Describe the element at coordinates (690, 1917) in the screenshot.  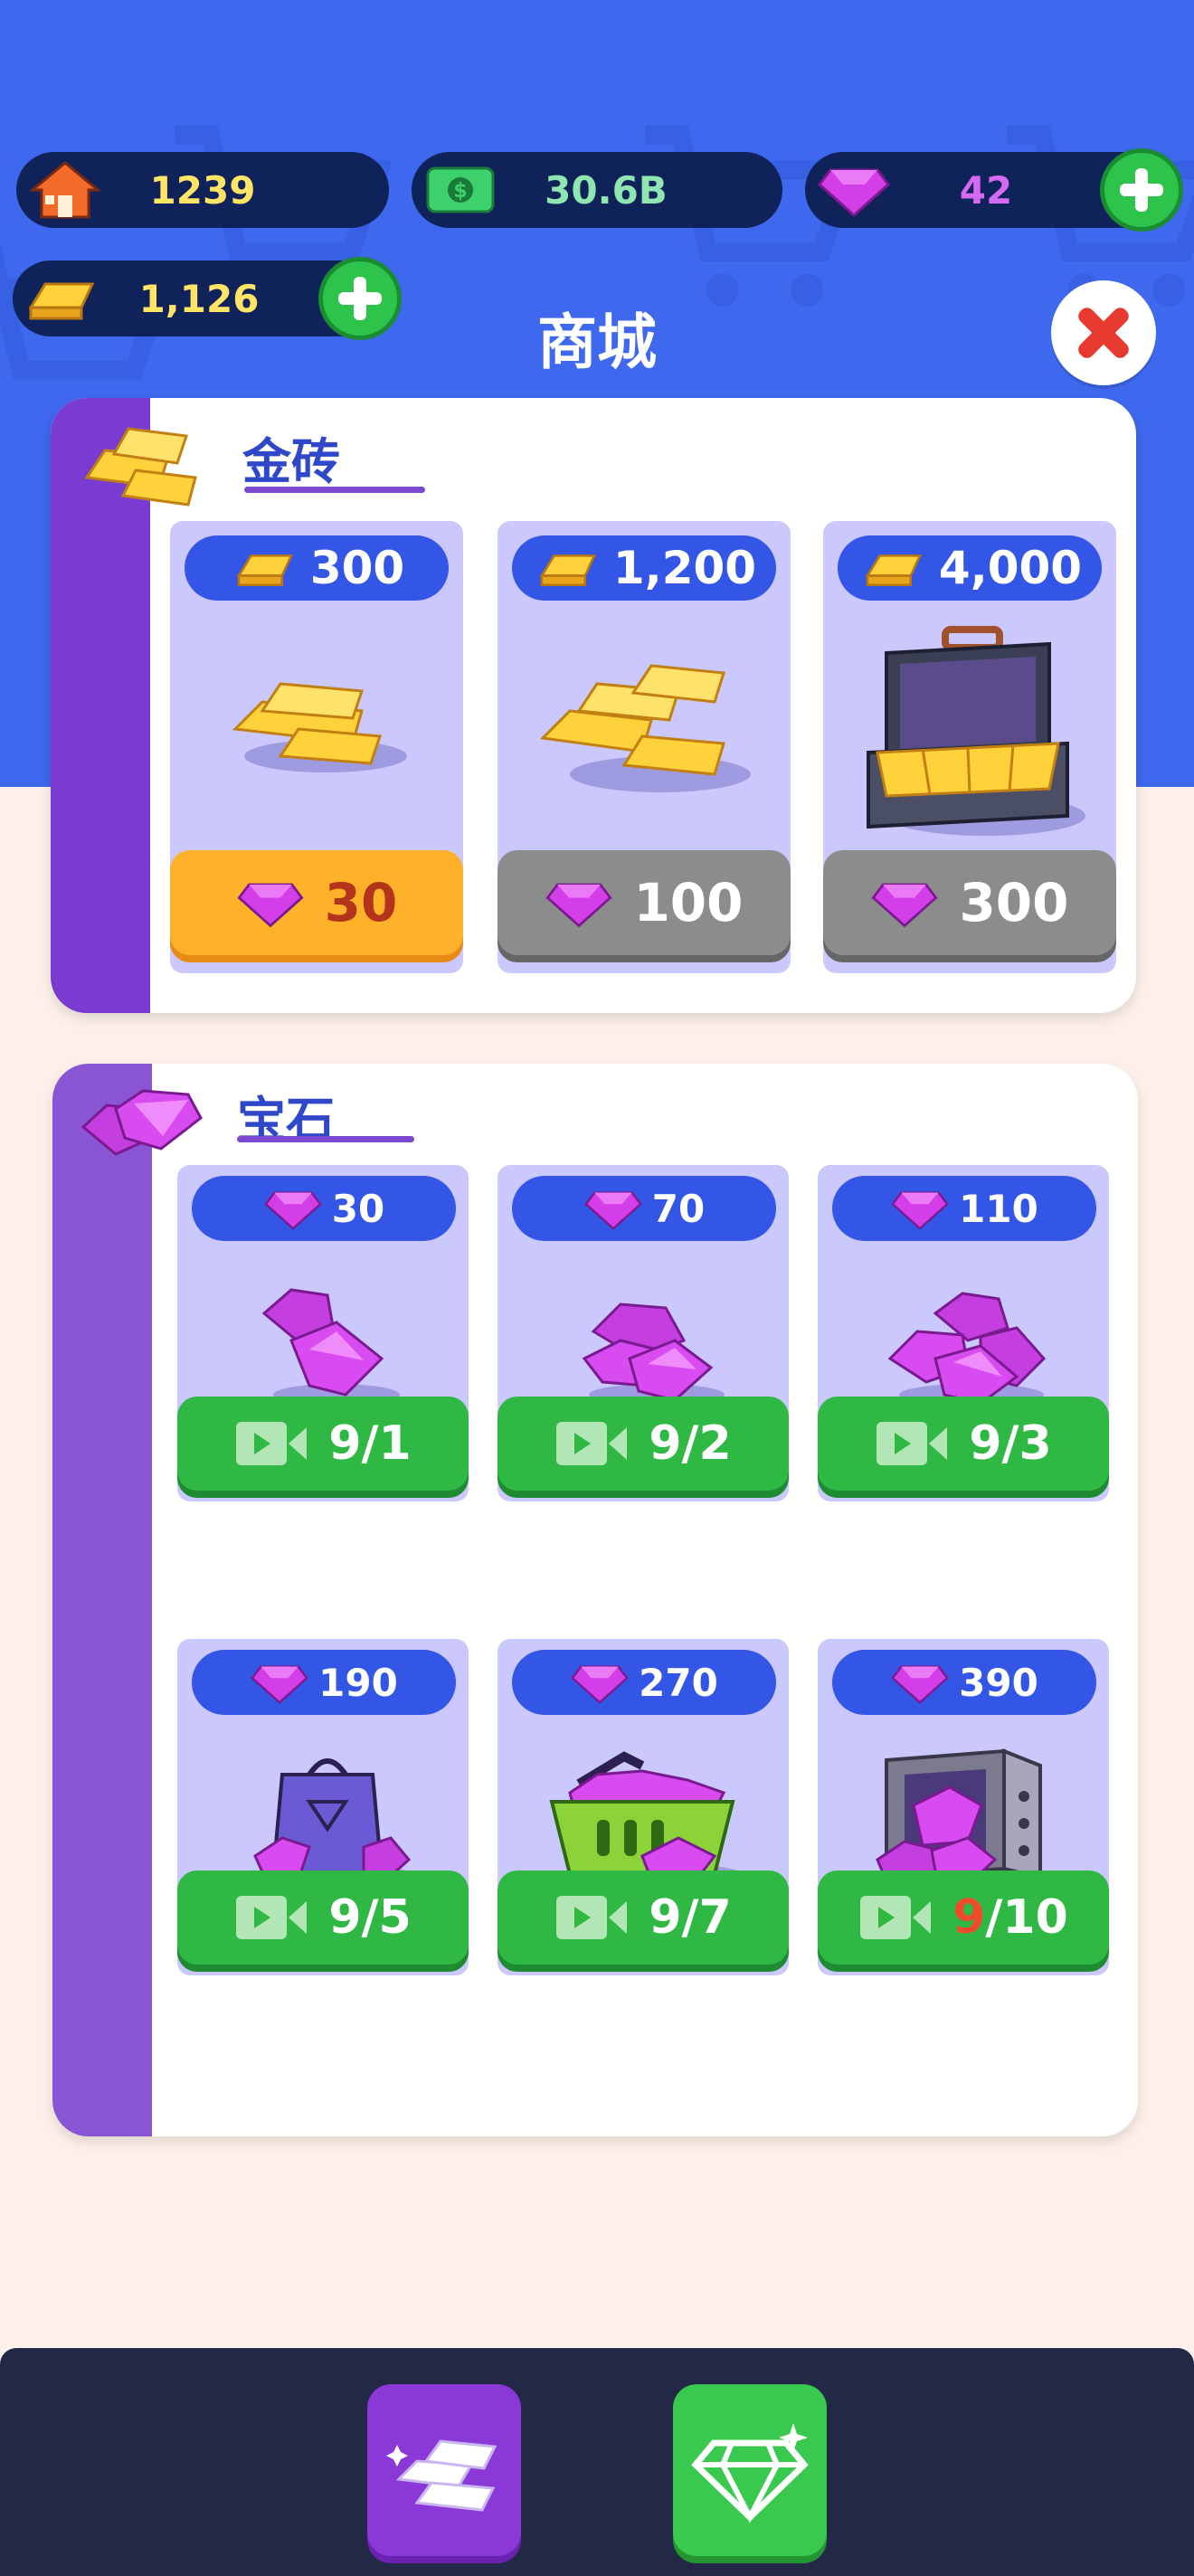
I see `ad-progress: 9/7` at that location.